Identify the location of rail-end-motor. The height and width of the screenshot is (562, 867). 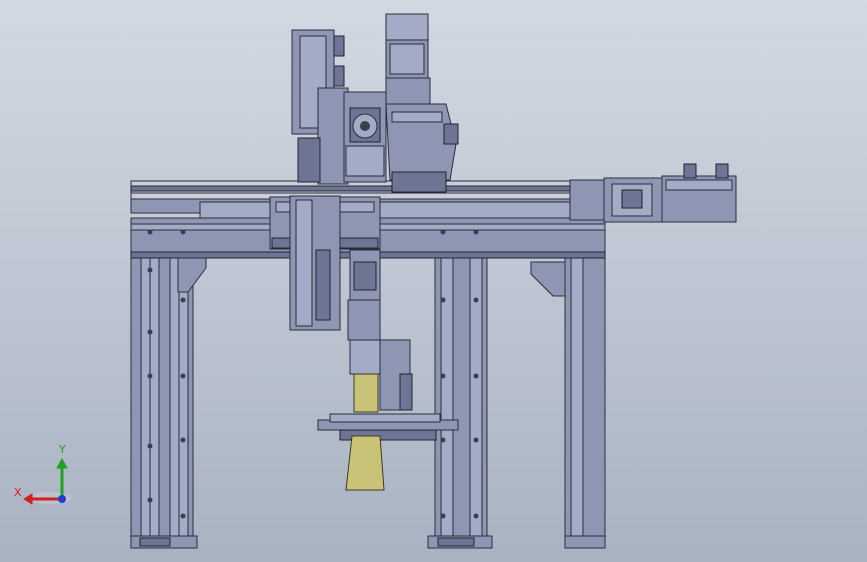
(670, 193).